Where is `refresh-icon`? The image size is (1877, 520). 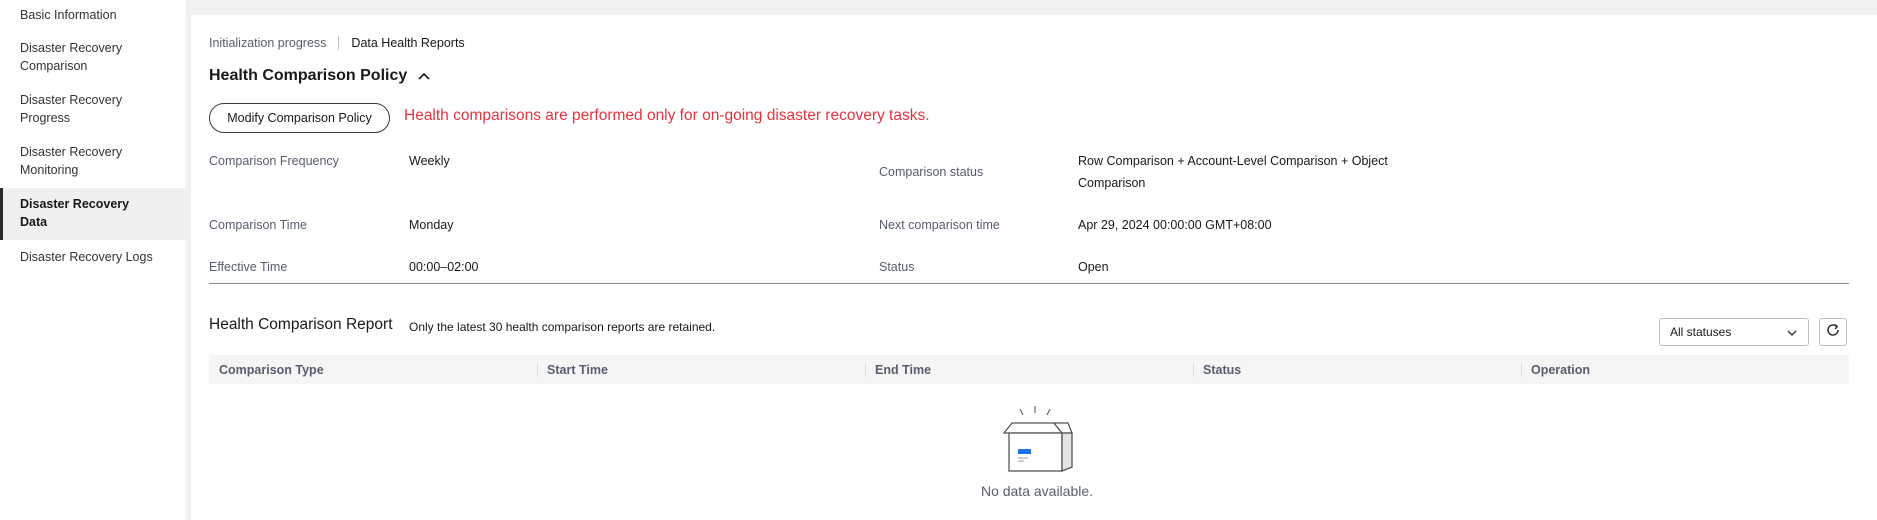
refresh-icon is located at coordinates (1833, 332).